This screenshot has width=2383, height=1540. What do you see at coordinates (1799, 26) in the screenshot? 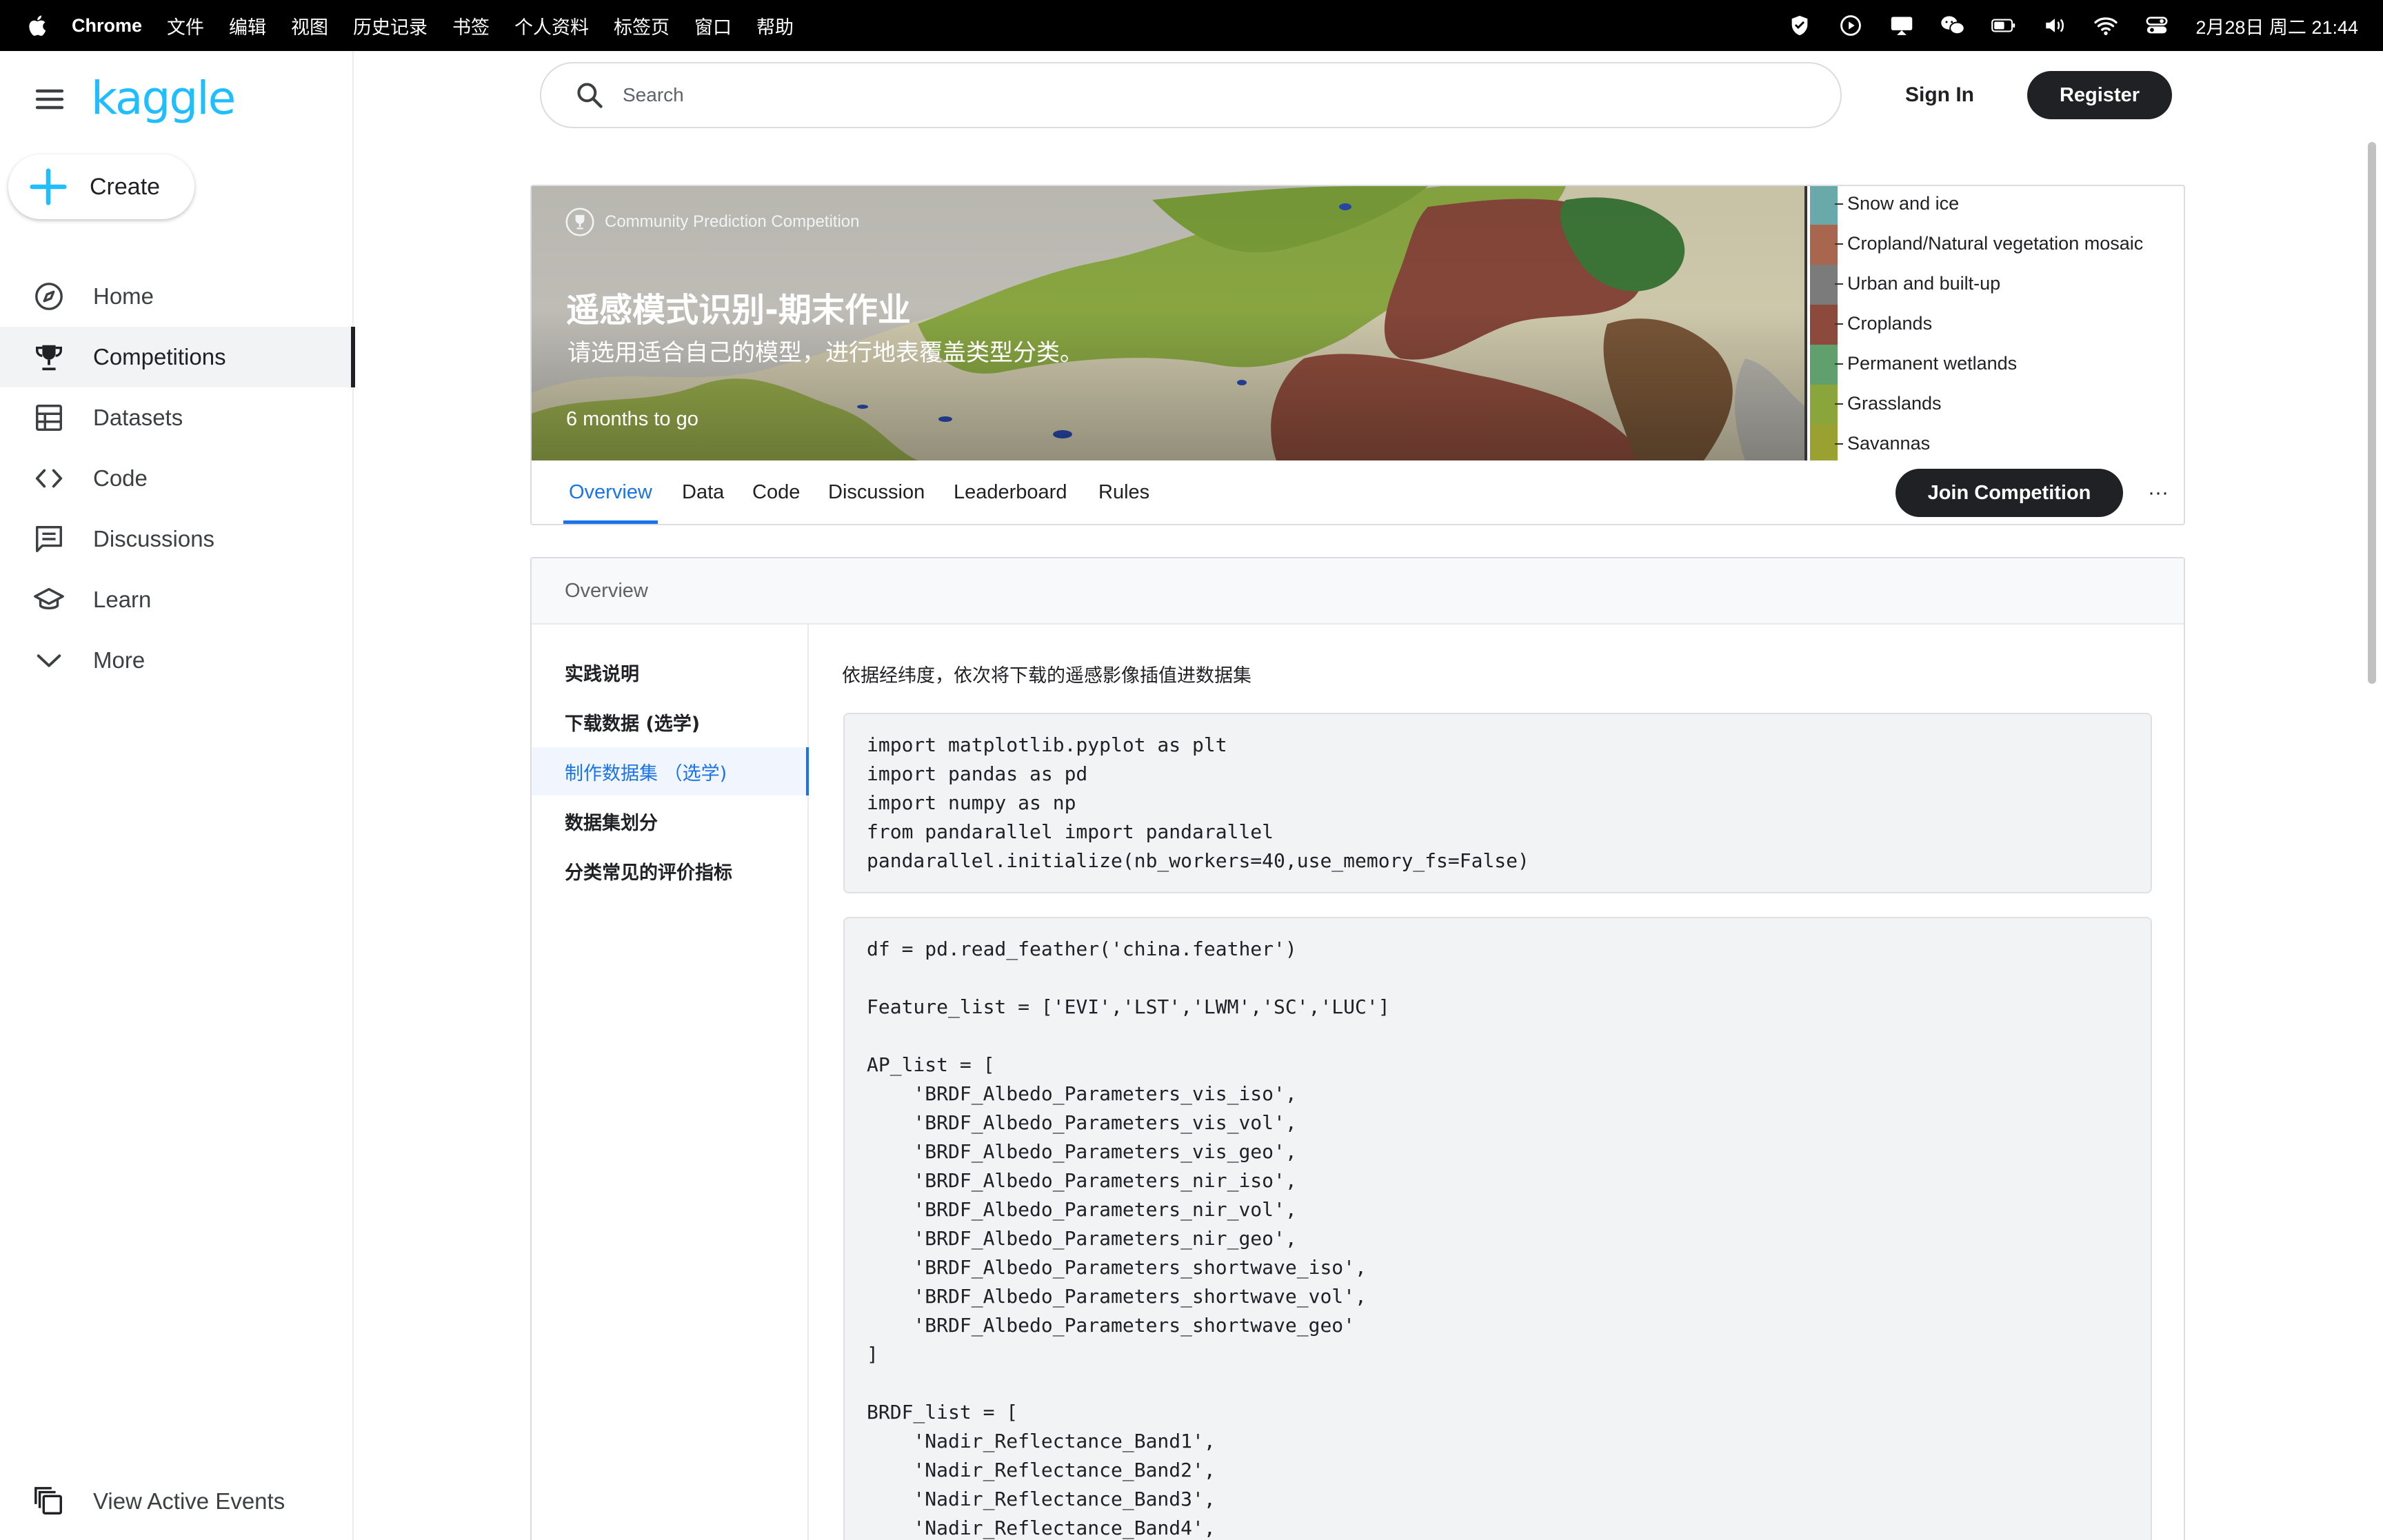
I see `shield-icon` at bounding box center [1799, 26].